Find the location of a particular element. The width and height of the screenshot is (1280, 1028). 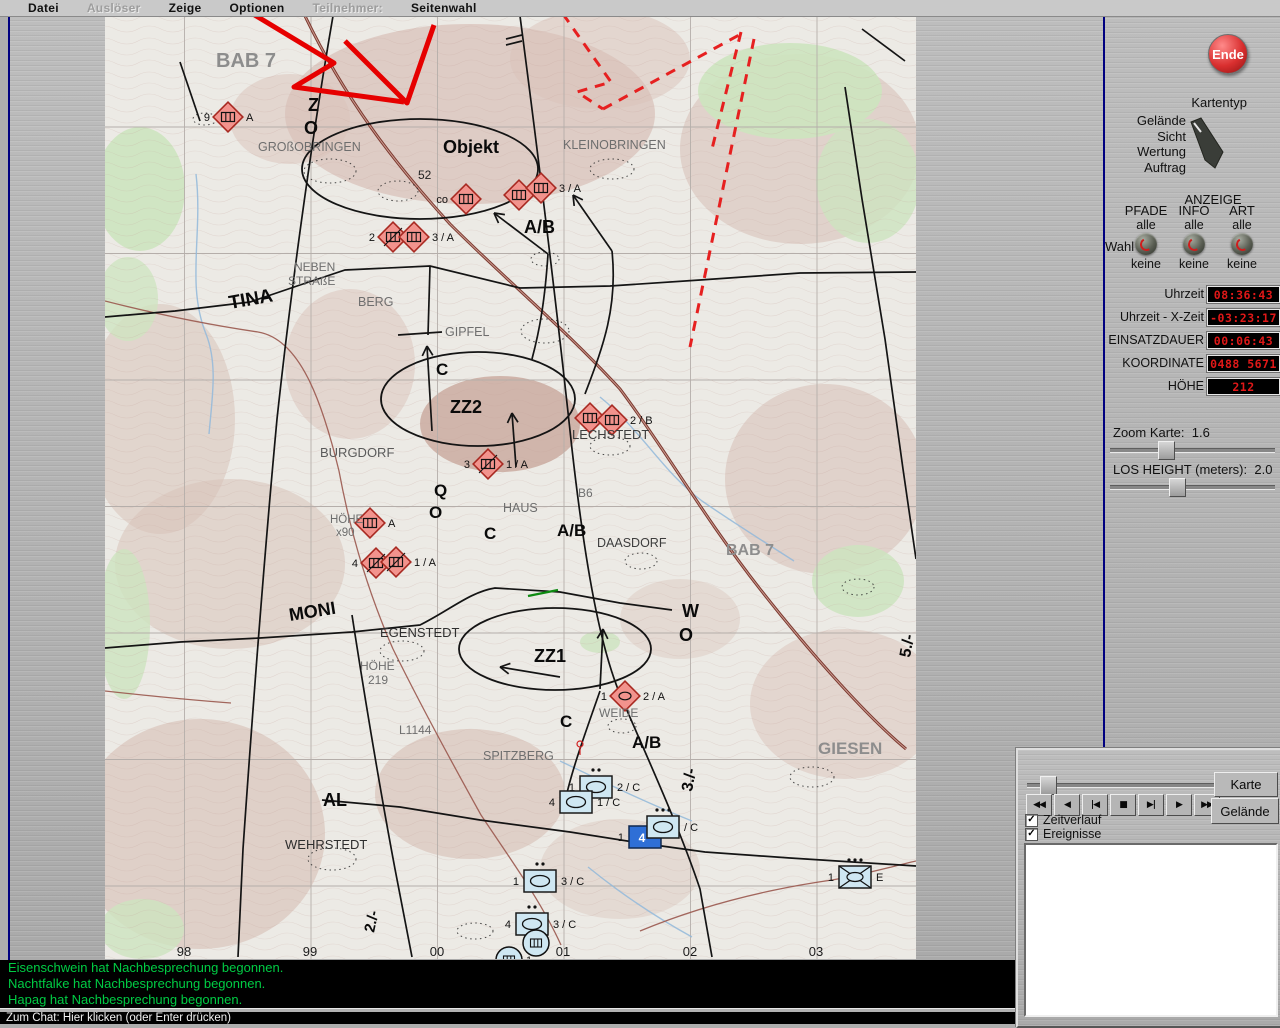

unit-label-right: 2 / A is located at coordinates (654, 697).